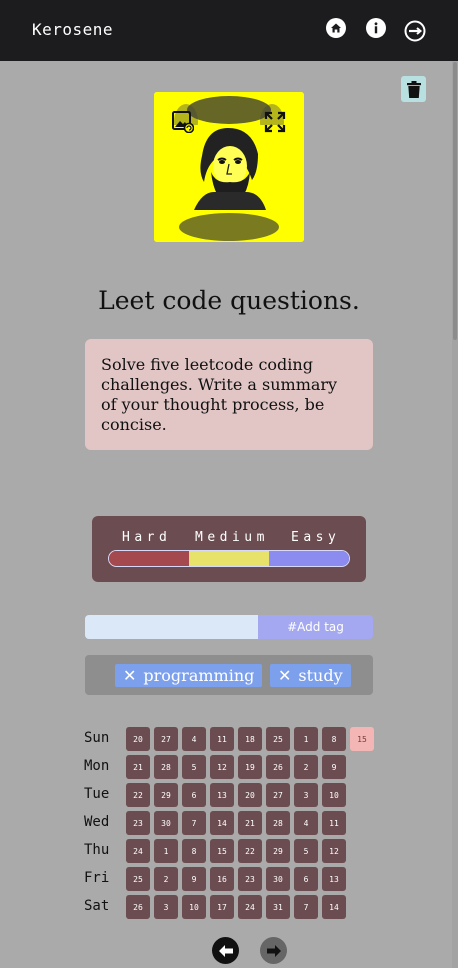 Image resolution: width=458 pixels, height=968 pixels. Describe the element at coordinates (199, 675) in the screenshot. I see `tag-label: programming` at that location.